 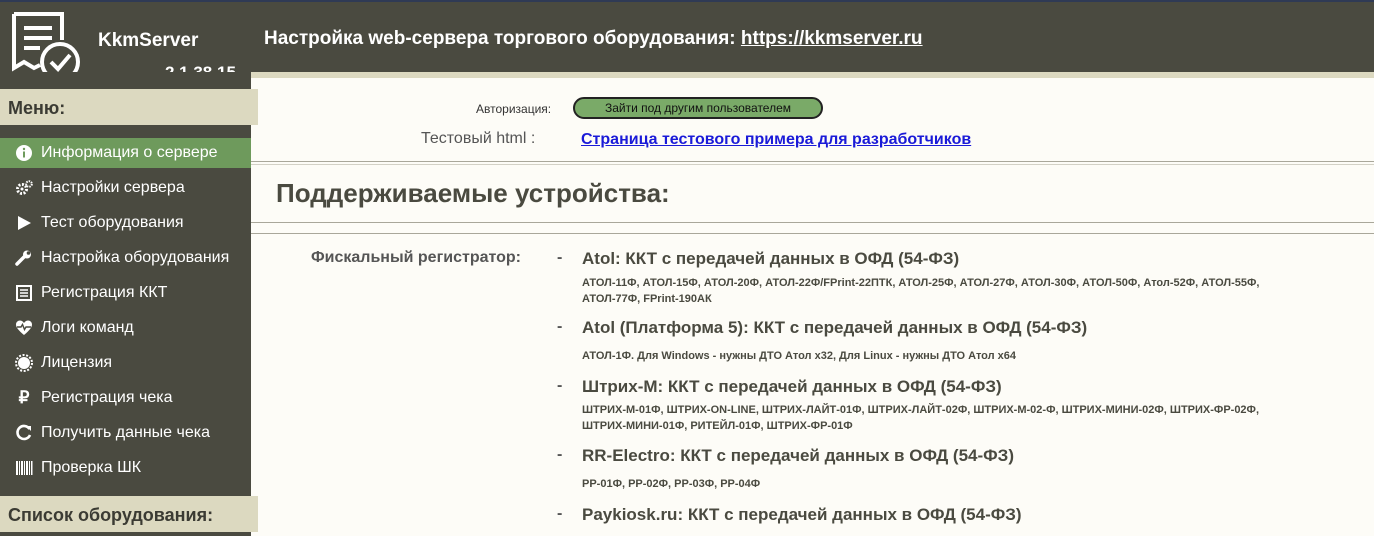 I want to click on barcode-icon, so click(x=24, y=468).